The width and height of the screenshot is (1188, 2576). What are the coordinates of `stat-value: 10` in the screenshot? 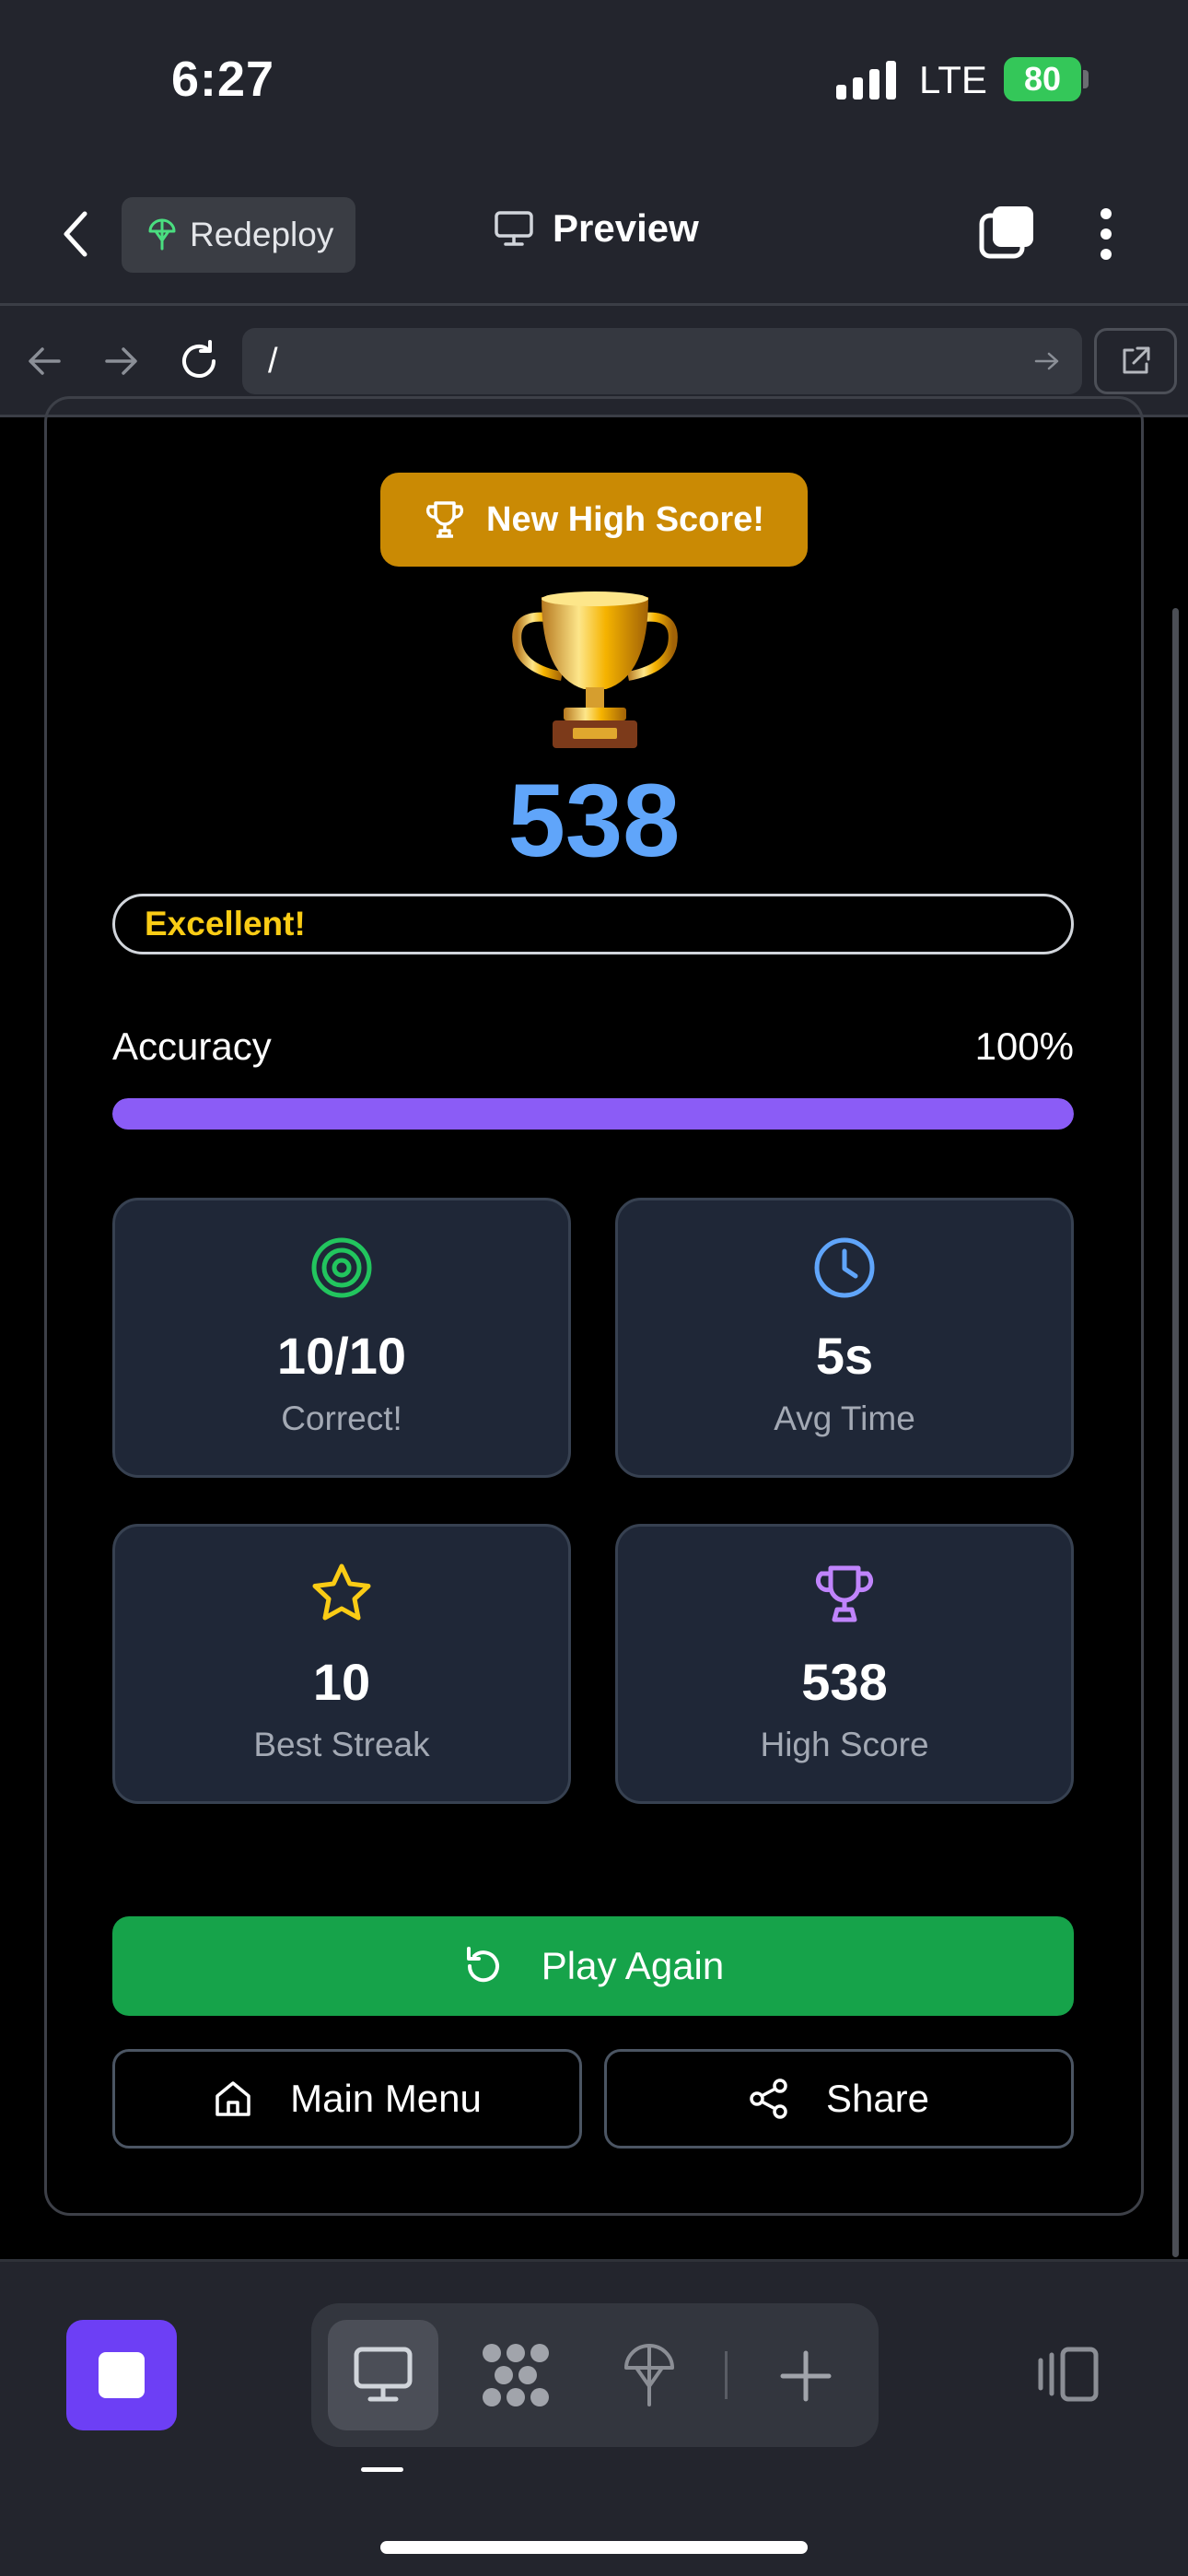 It's located at (341, 1682).